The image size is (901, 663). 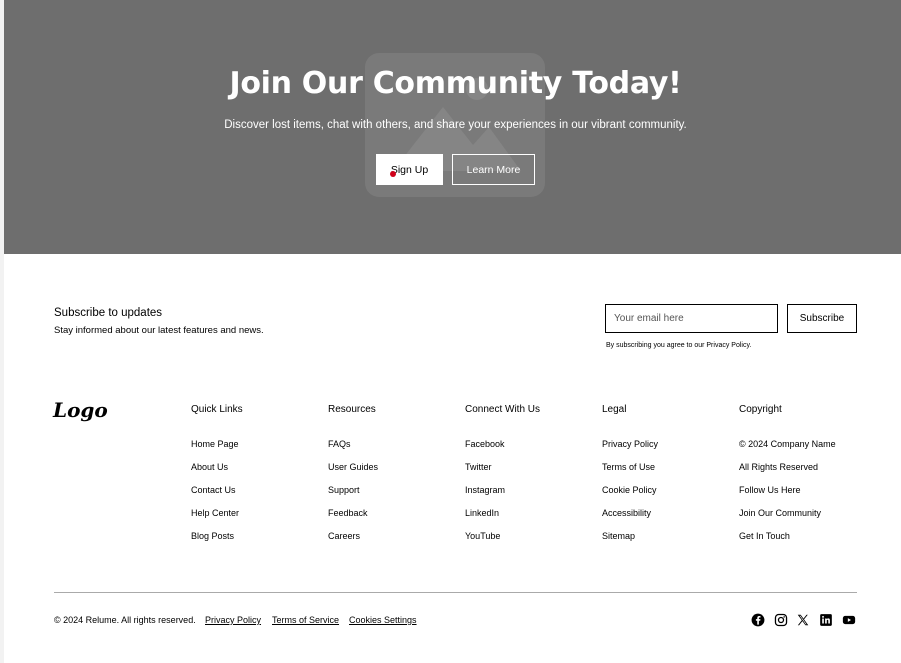 I want to click on footer-link: YouTube, so click(x=502, y=542).